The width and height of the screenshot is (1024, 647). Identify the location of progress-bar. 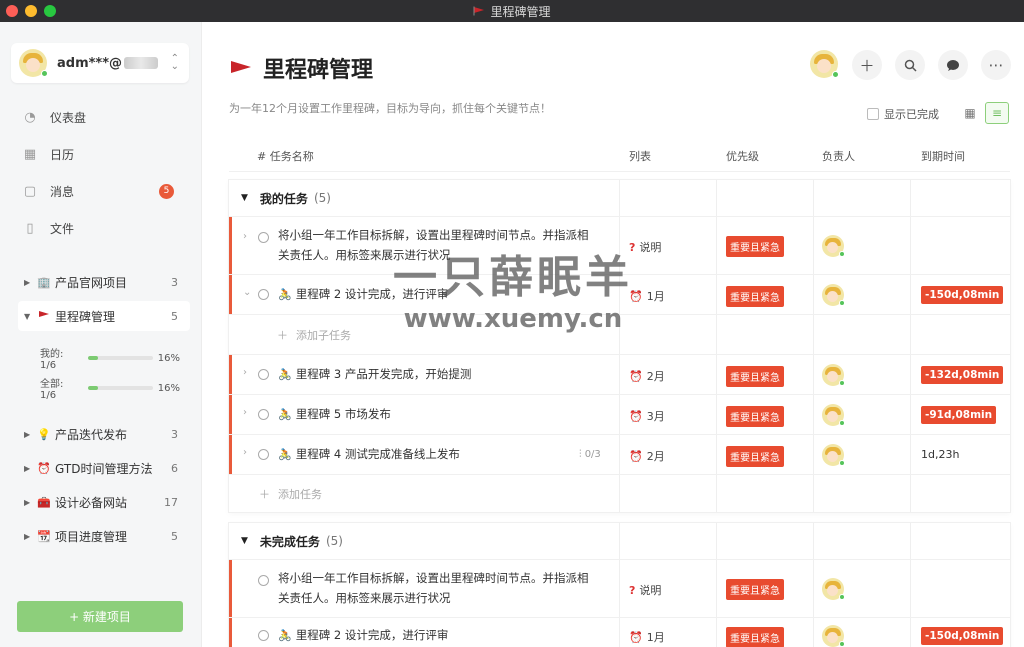
(120, 358).